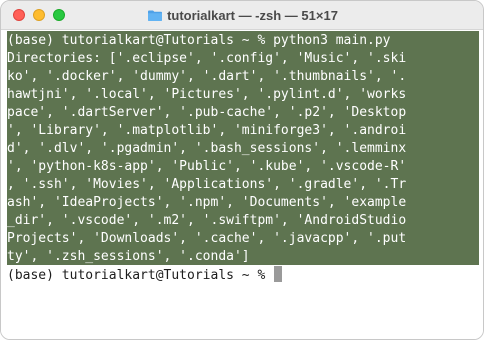  I want to click on prompt-line: (base) tutorialkart@Tutorials ~ %, so click(145, 275).